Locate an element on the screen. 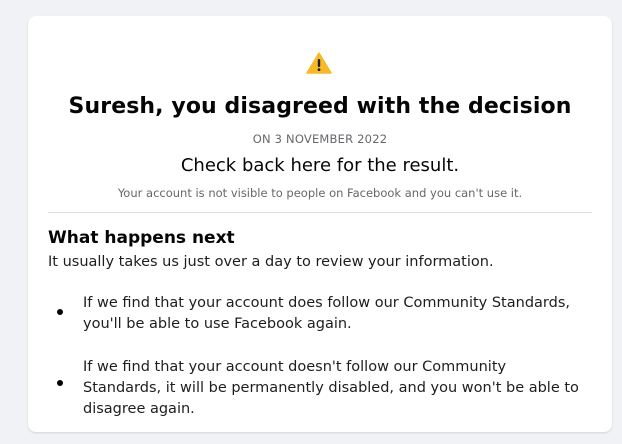 Image resolution: width=622 pixels, height=444 pixels. page-title: Suresh, you disagreed with the decision is located at coordinates (320, 106).